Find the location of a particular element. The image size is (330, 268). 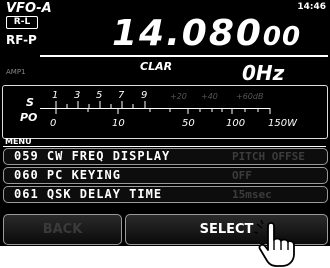

menu-label: MENU is located at coordinates (18, 141).